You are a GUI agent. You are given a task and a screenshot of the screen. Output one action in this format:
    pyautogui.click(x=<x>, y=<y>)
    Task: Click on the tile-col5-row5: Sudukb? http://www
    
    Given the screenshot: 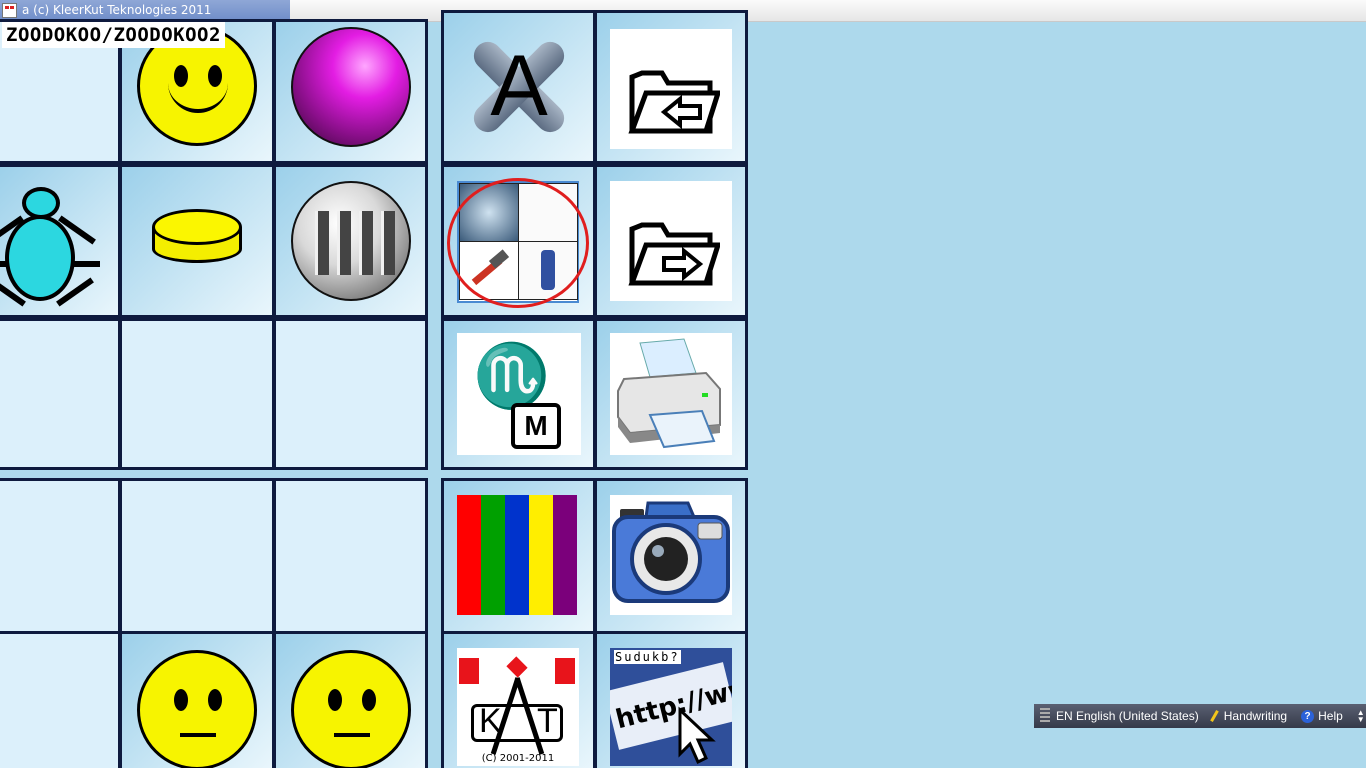 What is the action you would take?
    pyautogui.click(x=671, y=699)
    